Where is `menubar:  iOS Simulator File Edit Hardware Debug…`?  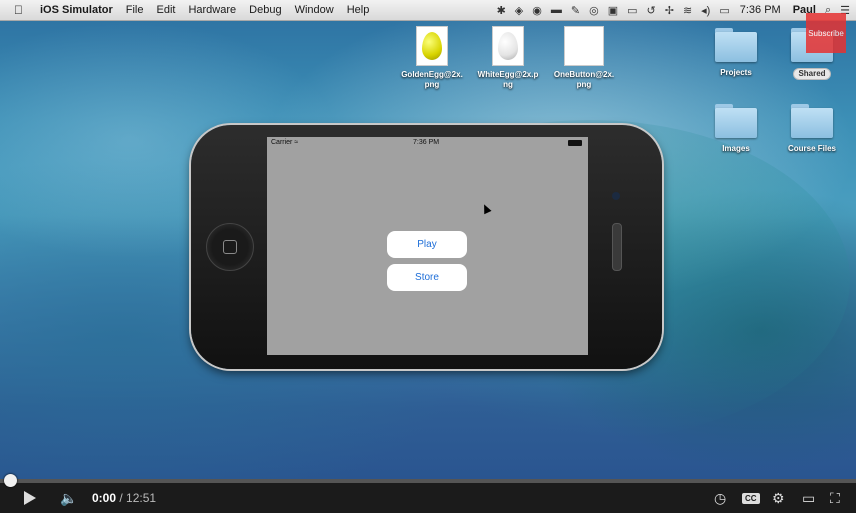 menubar:  iOS Simulator File Edit Hardware Debug… is located at coordinates (428, 10).